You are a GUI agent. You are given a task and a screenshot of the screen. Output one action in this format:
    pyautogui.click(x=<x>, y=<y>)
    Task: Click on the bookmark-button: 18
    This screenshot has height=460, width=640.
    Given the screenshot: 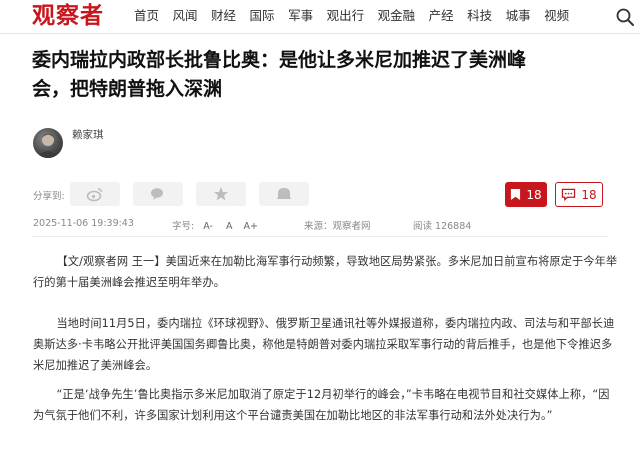 What is the action you would take?
    pyautogui.click(x=526, y=194)
    